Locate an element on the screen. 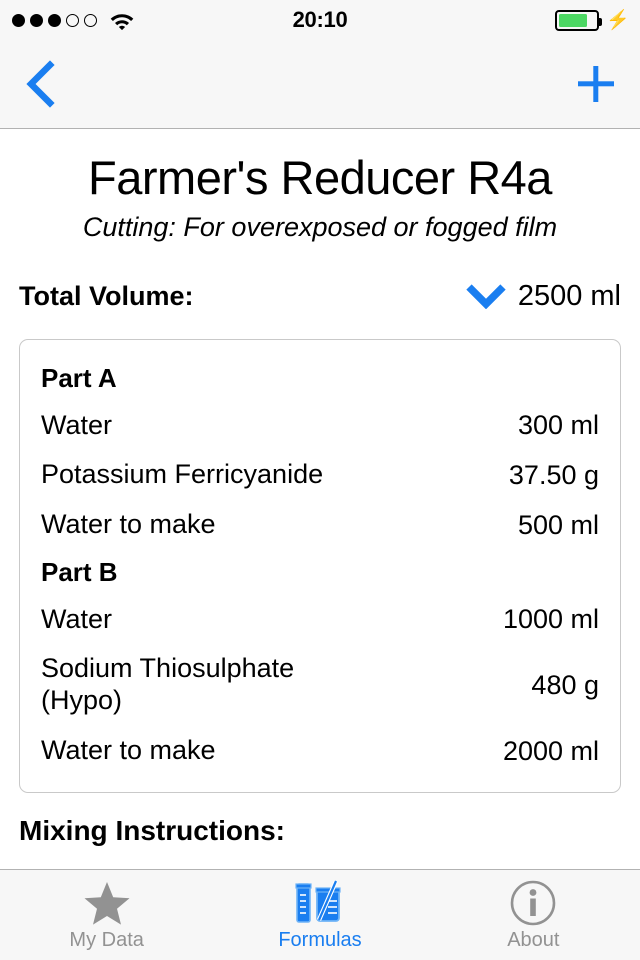  table-row: Potassium Ferricyanide 37.50 g is located at coordinates (320, 475).